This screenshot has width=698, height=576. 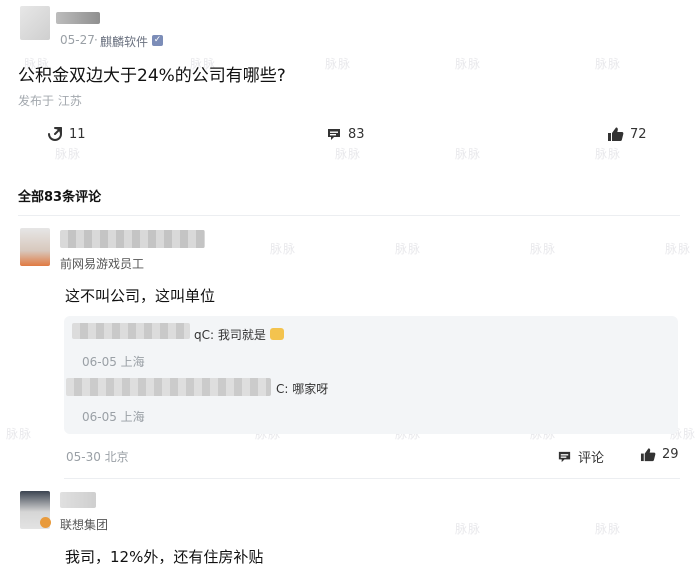 What do you see at coordinates (204, 335) in the screenshot?
I see `reply-prefix: qC:` at bounding box center [204, 335].